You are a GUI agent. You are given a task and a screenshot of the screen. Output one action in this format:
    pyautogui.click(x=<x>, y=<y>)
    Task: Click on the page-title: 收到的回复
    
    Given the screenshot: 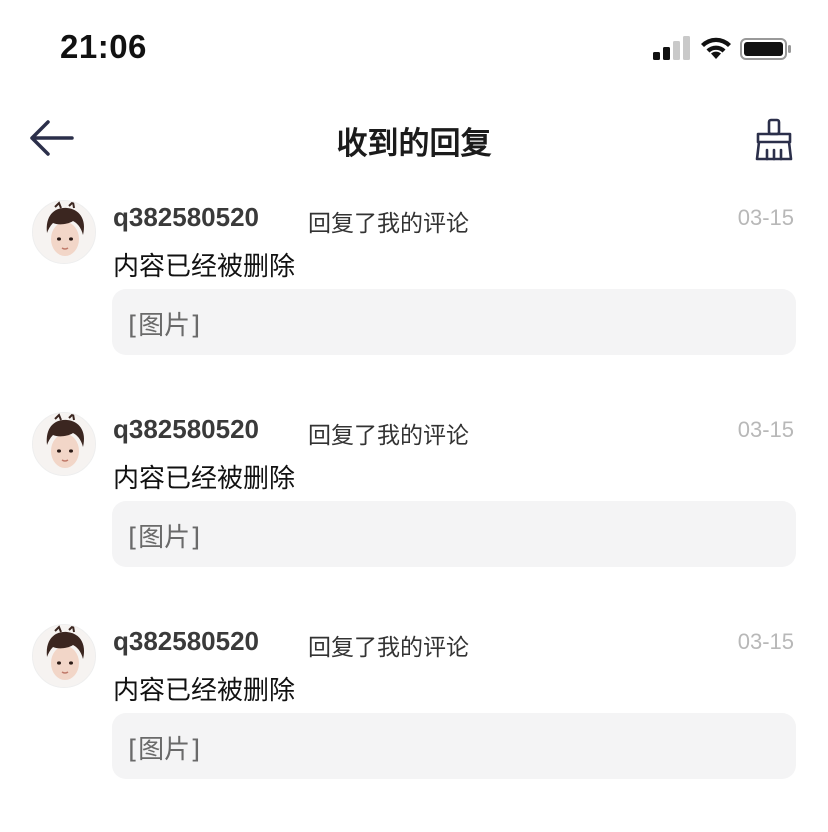 What is the action you would take?
    pyautogui.click(x=414, y=144)
    